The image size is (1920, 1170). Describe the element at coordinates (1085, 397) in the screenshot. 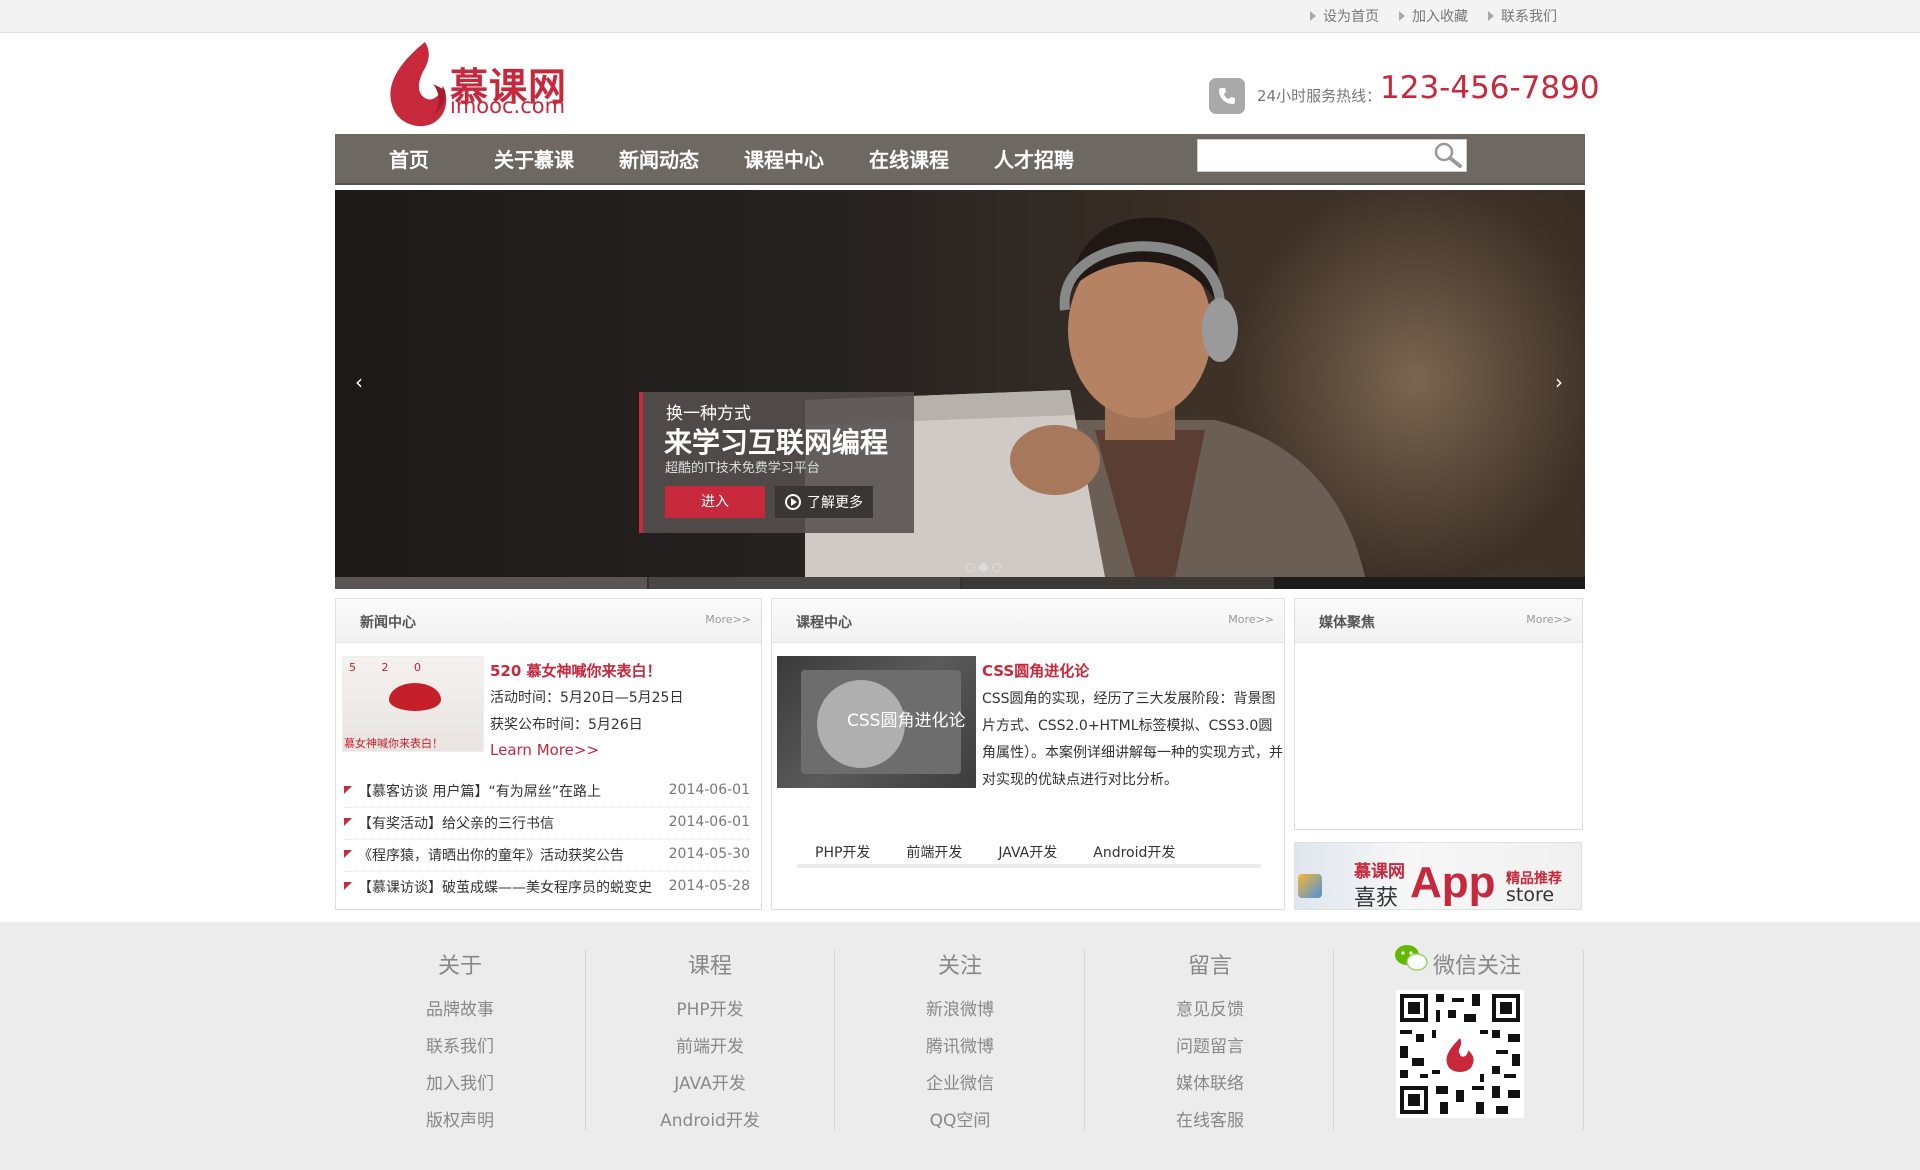

I see `banner-photo` at that location.